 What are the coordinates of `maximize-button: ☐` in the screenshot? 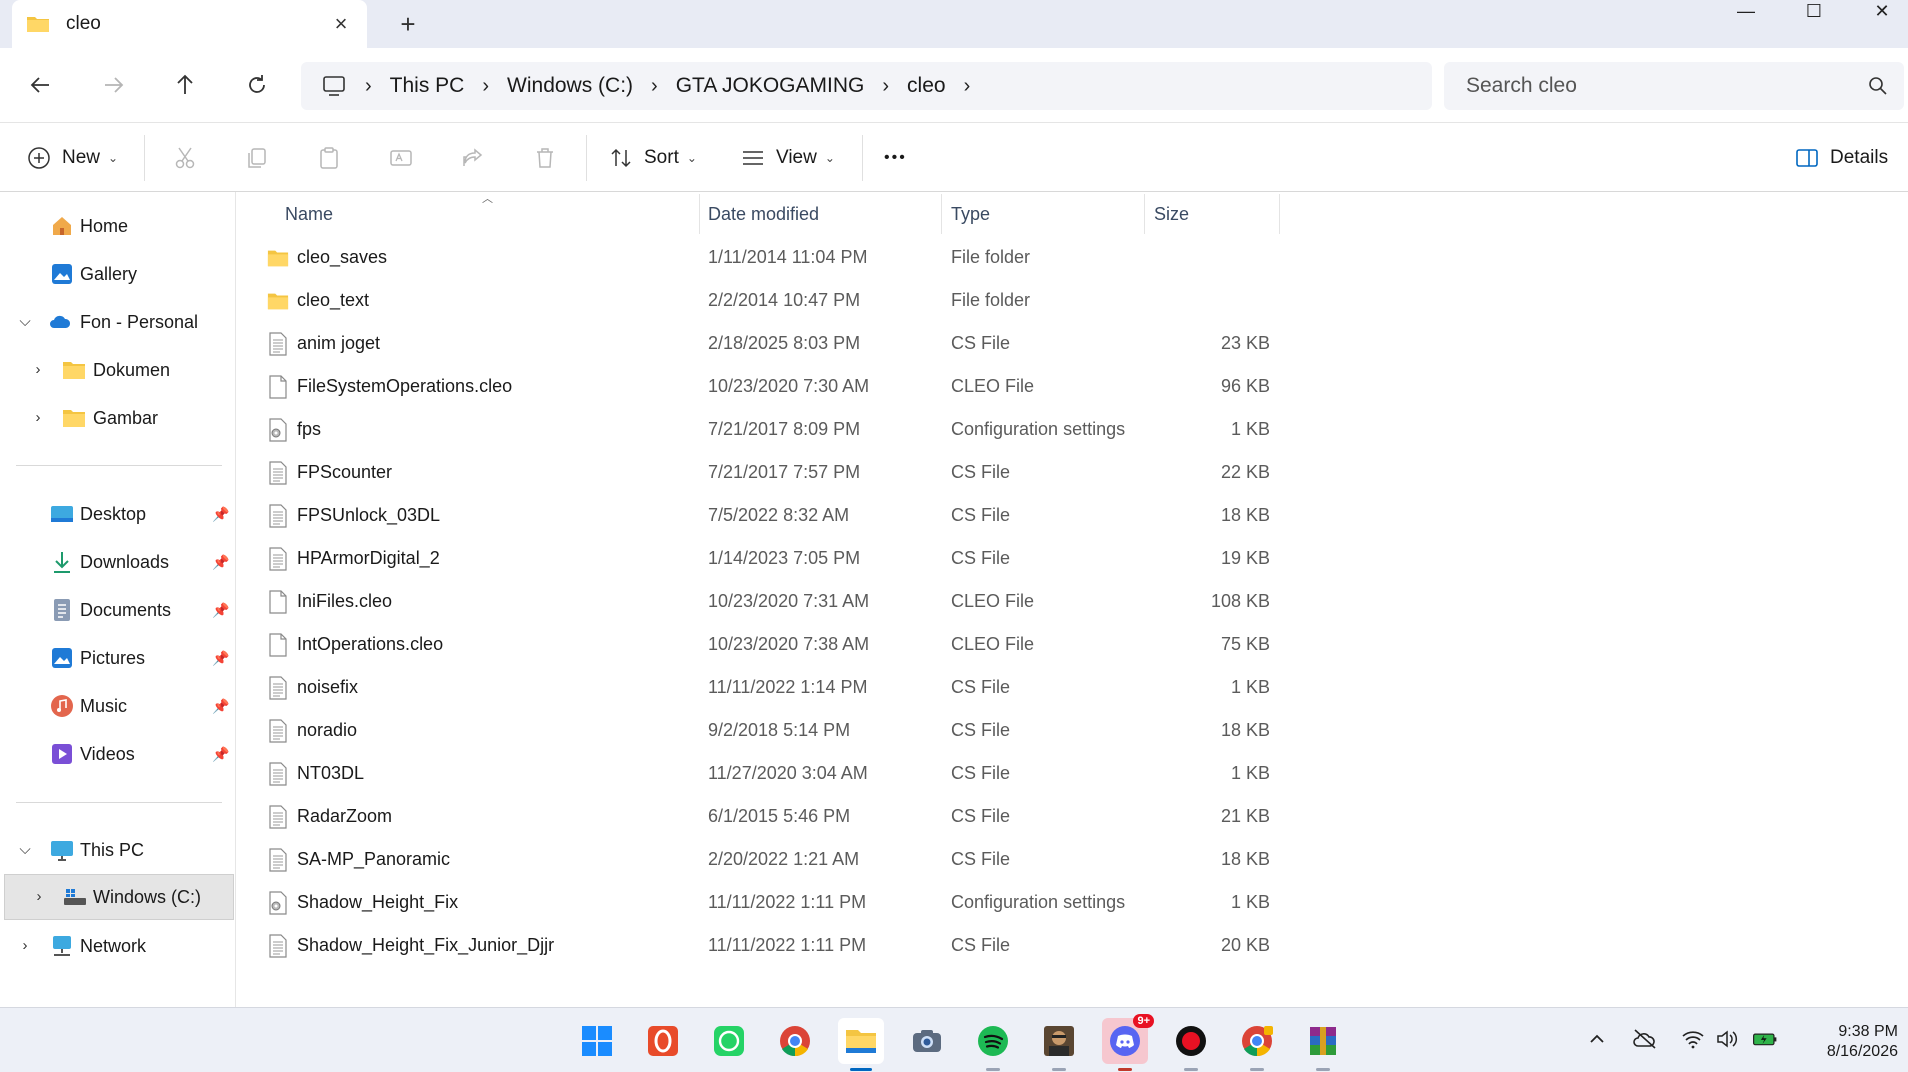 It's located at (1814, 12).